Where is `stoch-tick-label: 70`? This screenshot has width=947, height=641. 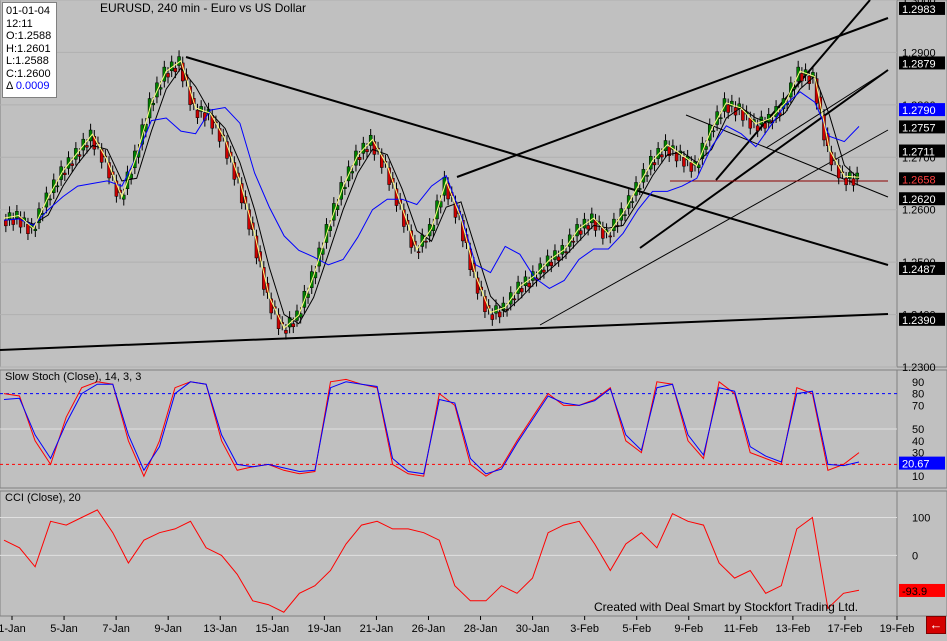
stoch-tick-label: 70 is located at coordinates (918, 406).